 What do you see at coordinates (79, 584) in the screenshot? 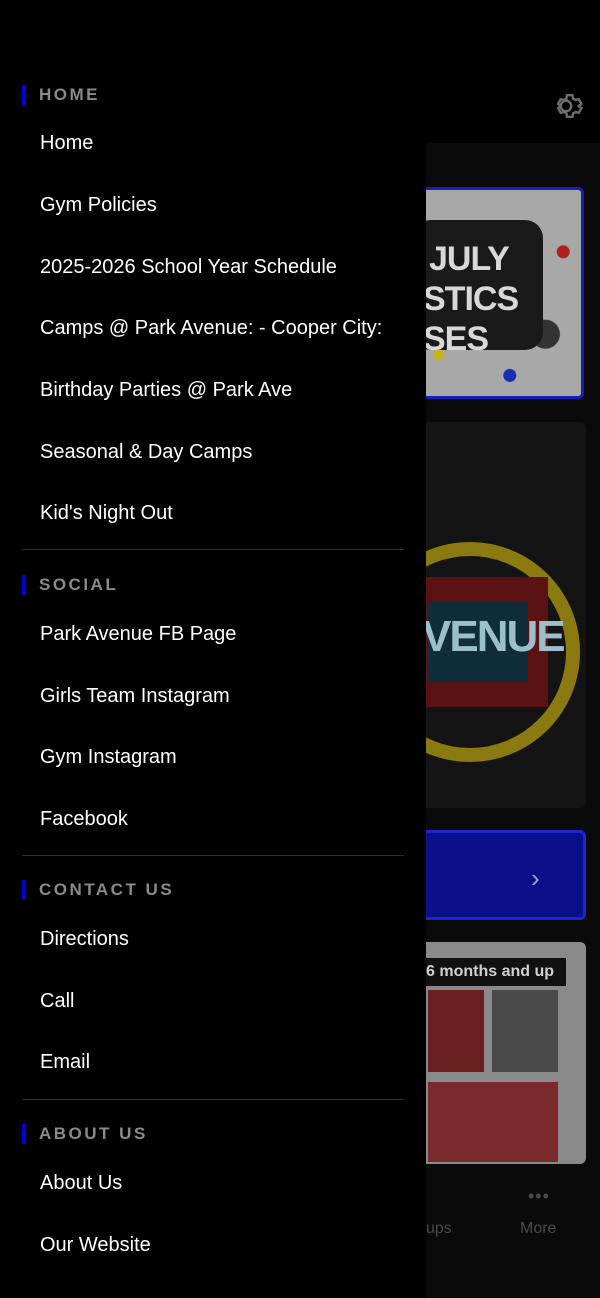
I see `section-title: SOCIAL` at bounding box center [79, 584].